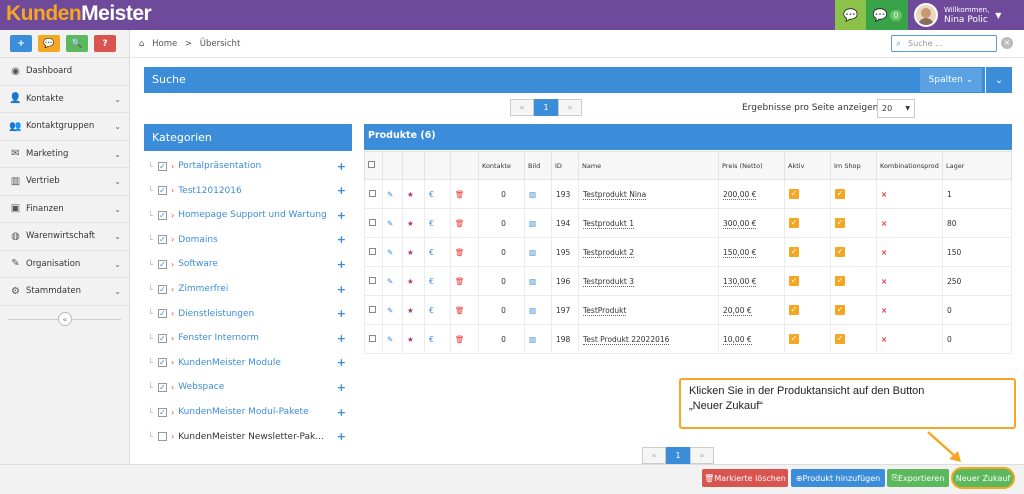 This screenshot has width=1024, height=494. What do you see at coordinates (983, 478) in the screenshot?
I see `new-purchase-button: Neuer Zukauf` at bounding box center [983, 478].